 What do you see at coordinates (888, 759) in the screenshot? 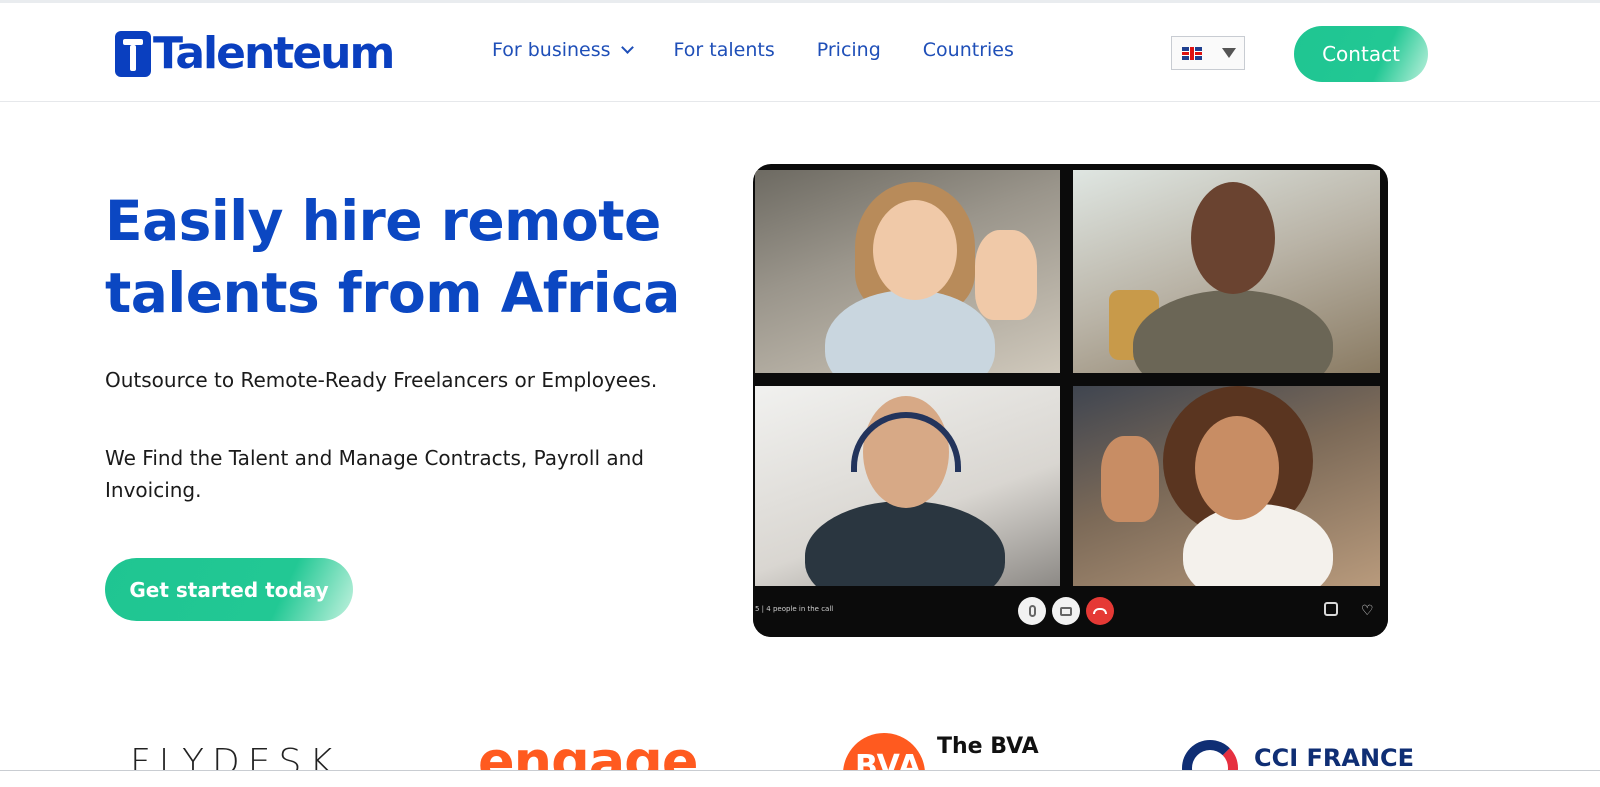
I see `bva-logo-letters: BVA` at bounding box center [888, 759].